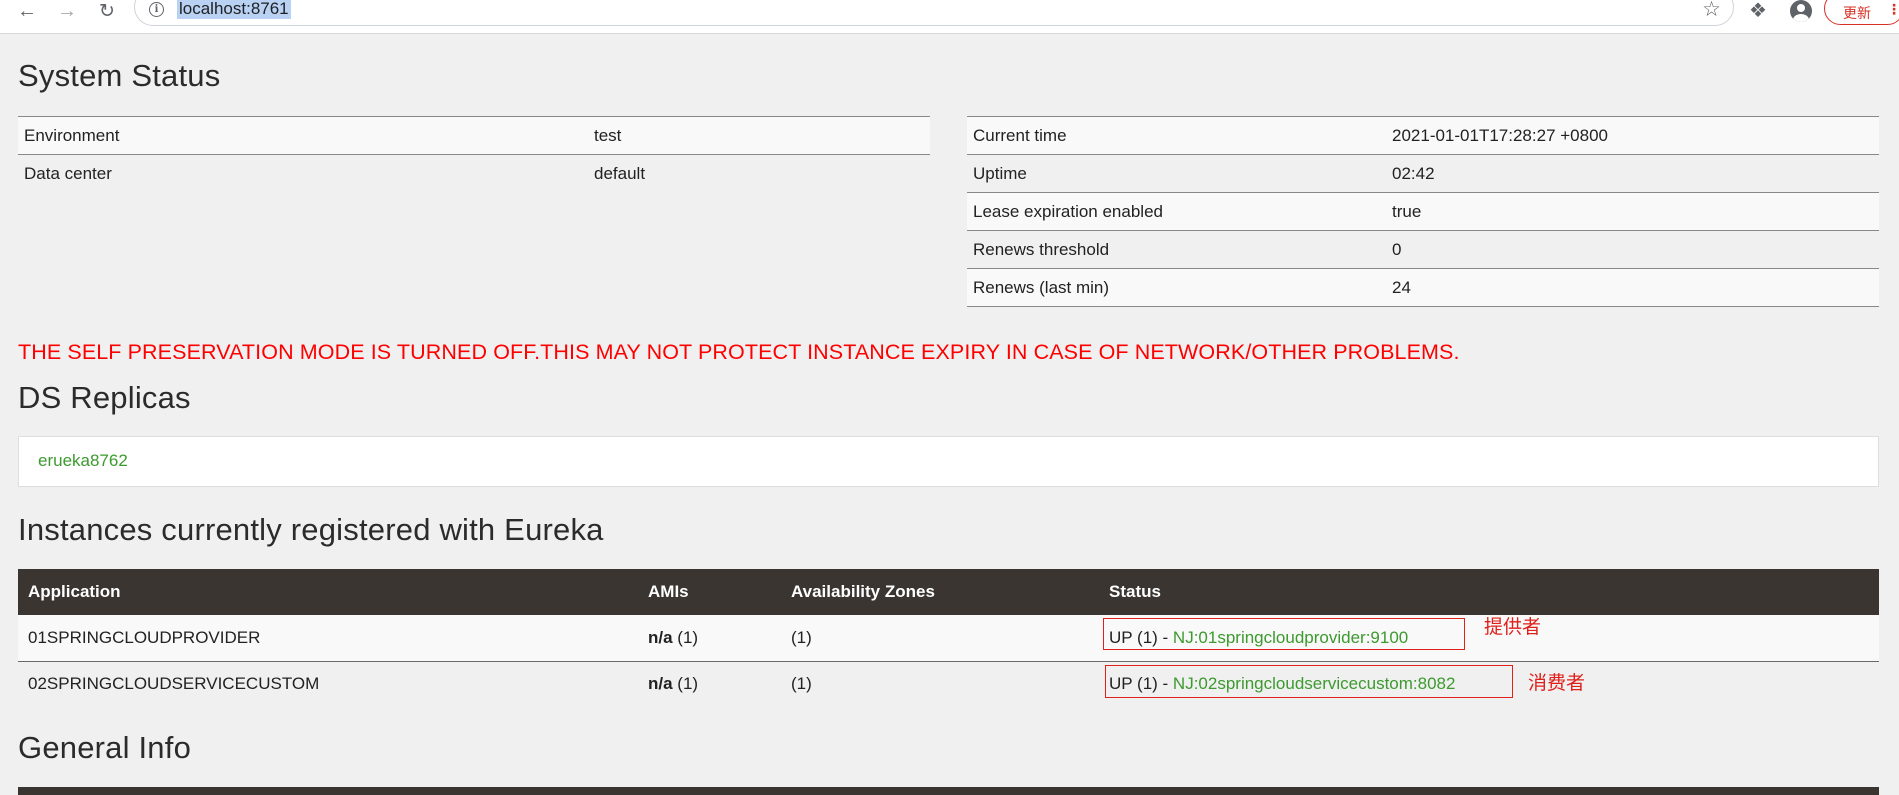 This screenshot has height=795, width=1899. Describe the element at coordinates (948, 791) in the screenshot. I see `general-info-table-header` at that location.